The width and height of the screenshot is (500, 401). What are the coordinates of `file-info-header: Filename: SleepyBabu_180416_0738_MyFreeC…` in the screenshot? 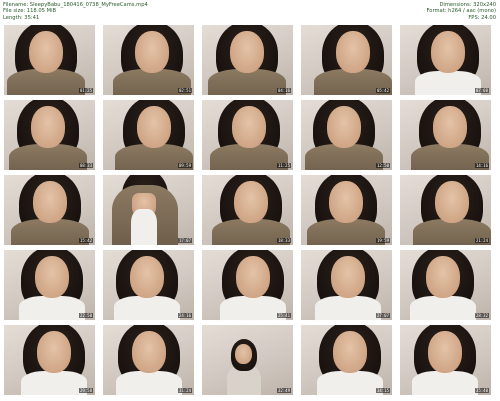 It's located at (250, 11).